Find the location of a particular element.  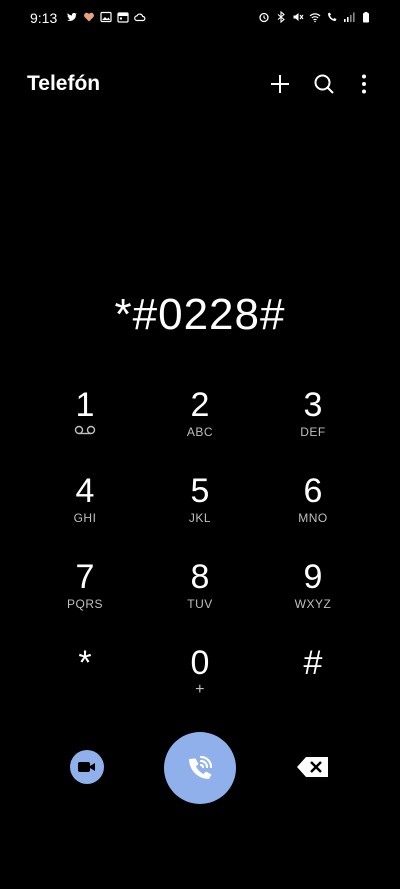

key-digit: 3 is located at coordinates (313, 405).